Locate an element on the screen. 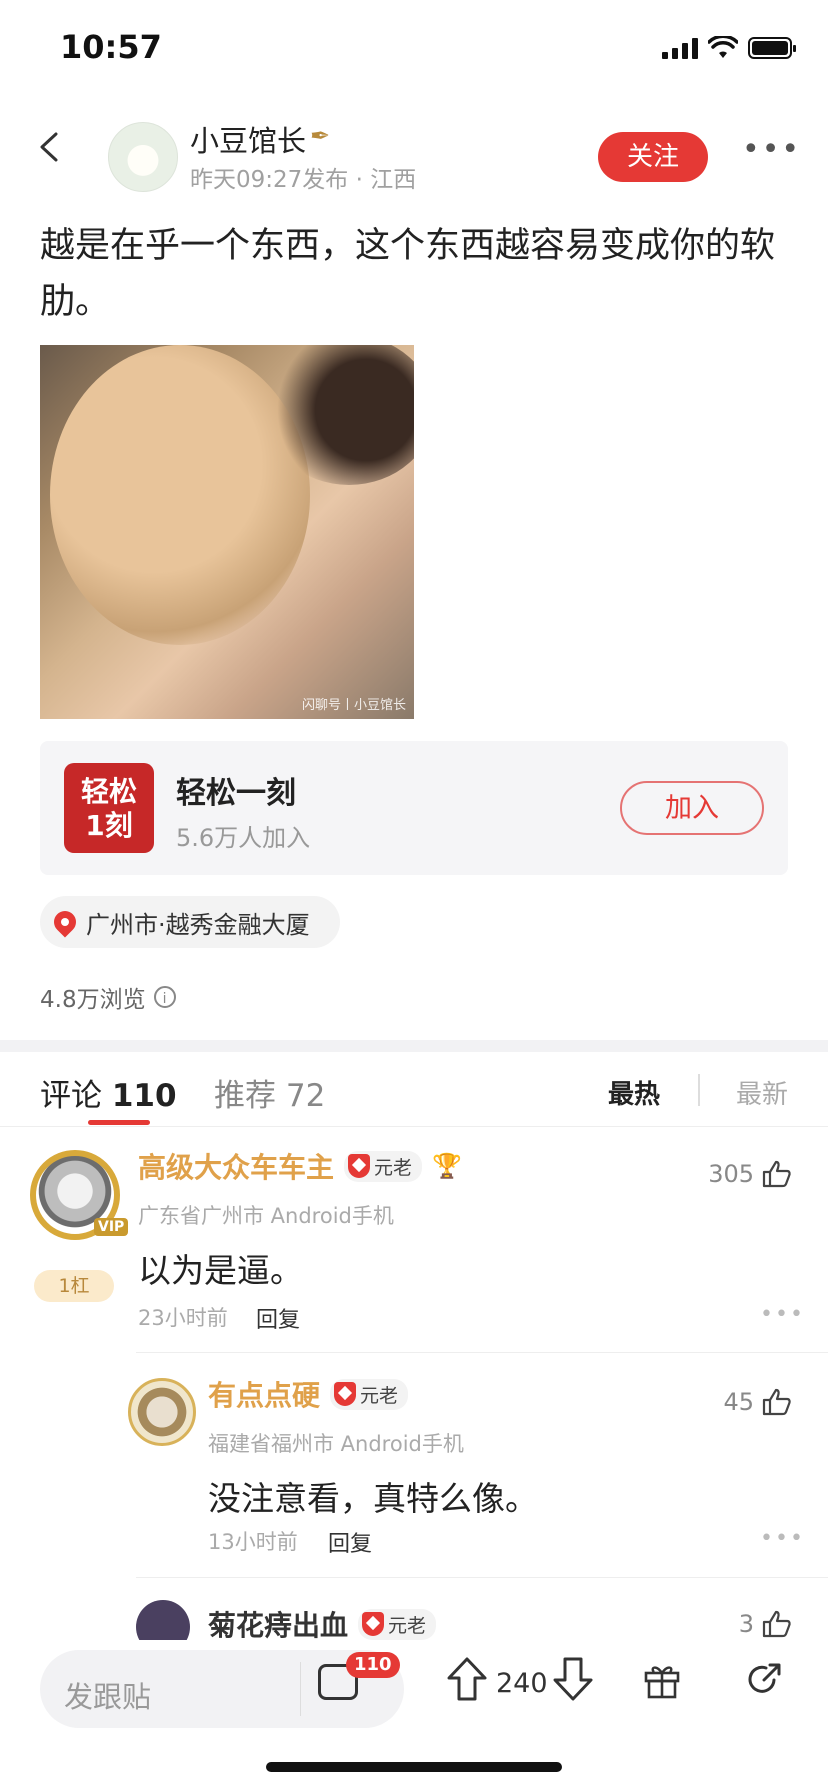 Image resolution: width=828 pixels, height=1792 pixels. like-button: 305 is located at coordinates (750, 1174).